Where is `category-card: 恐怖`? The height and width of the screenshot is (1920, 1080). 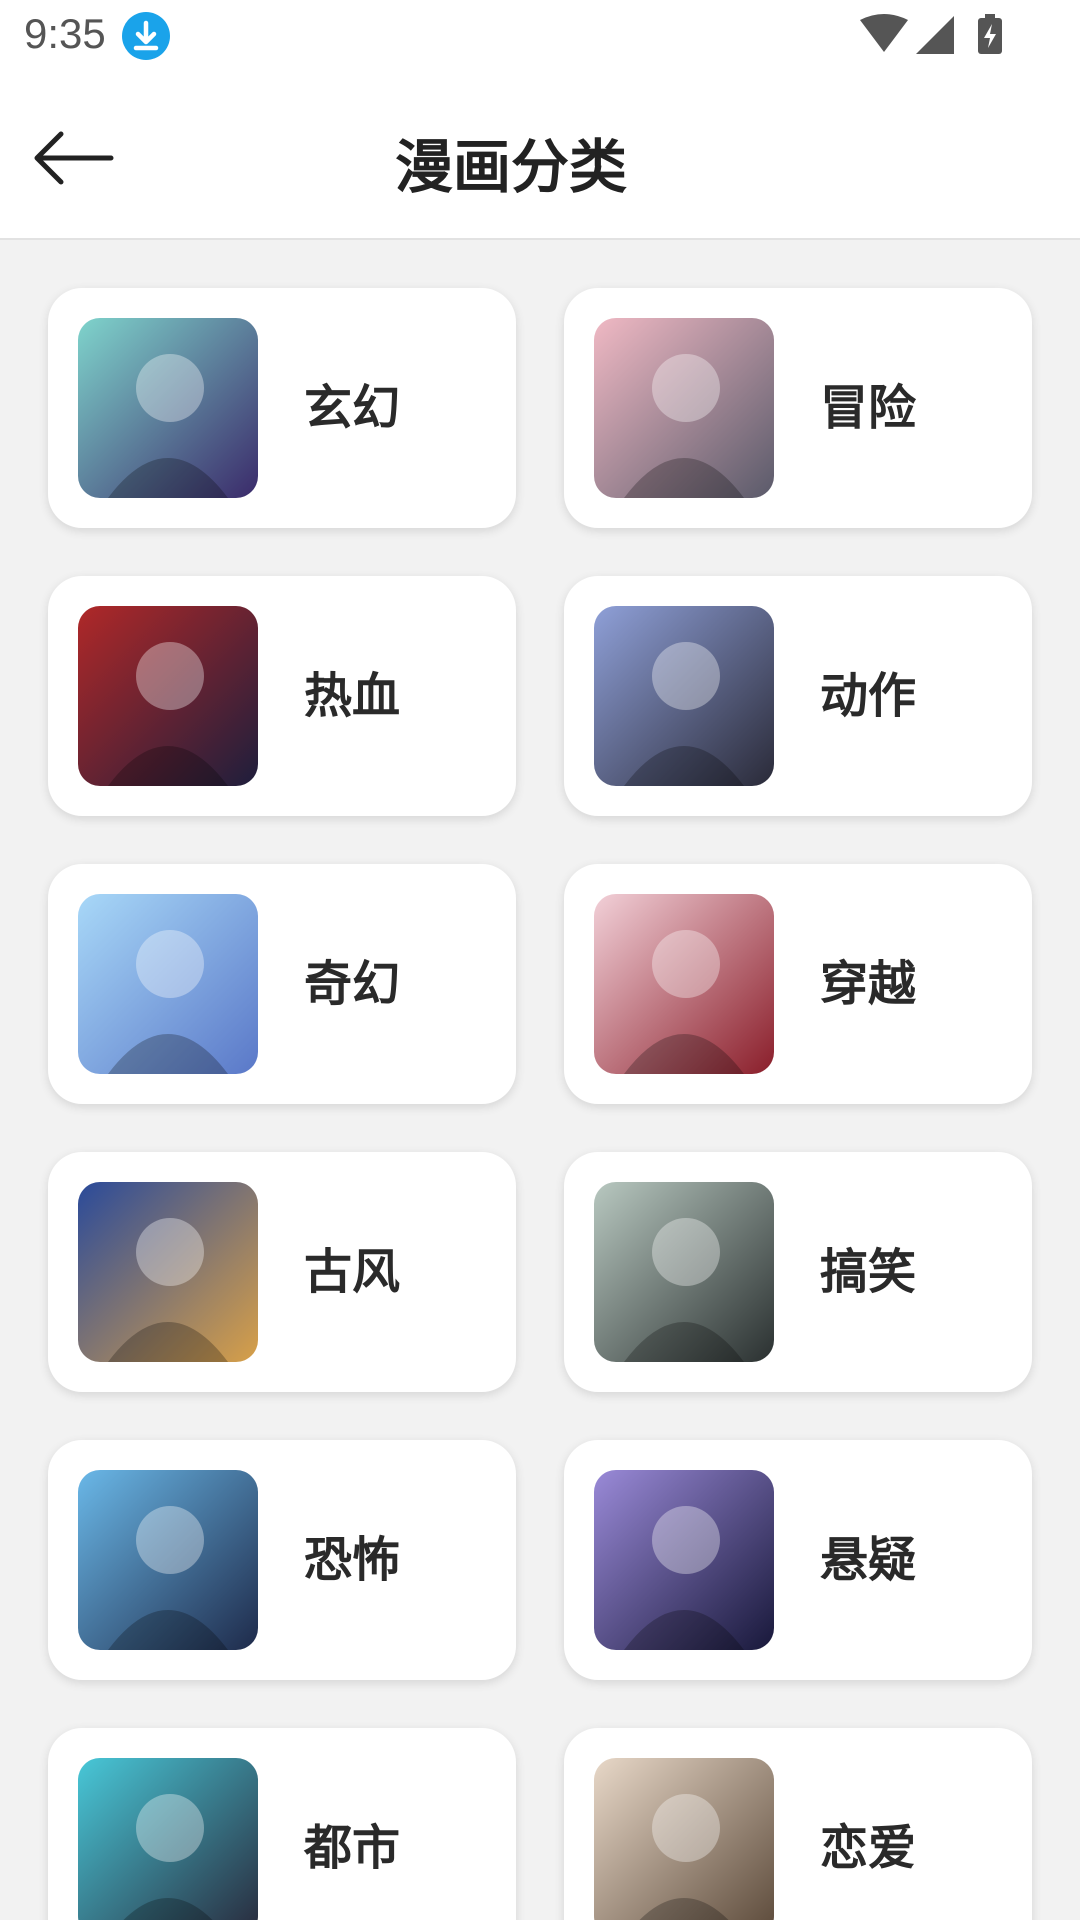 category-card: 恐怖 is located at coordinates (282, 1560).